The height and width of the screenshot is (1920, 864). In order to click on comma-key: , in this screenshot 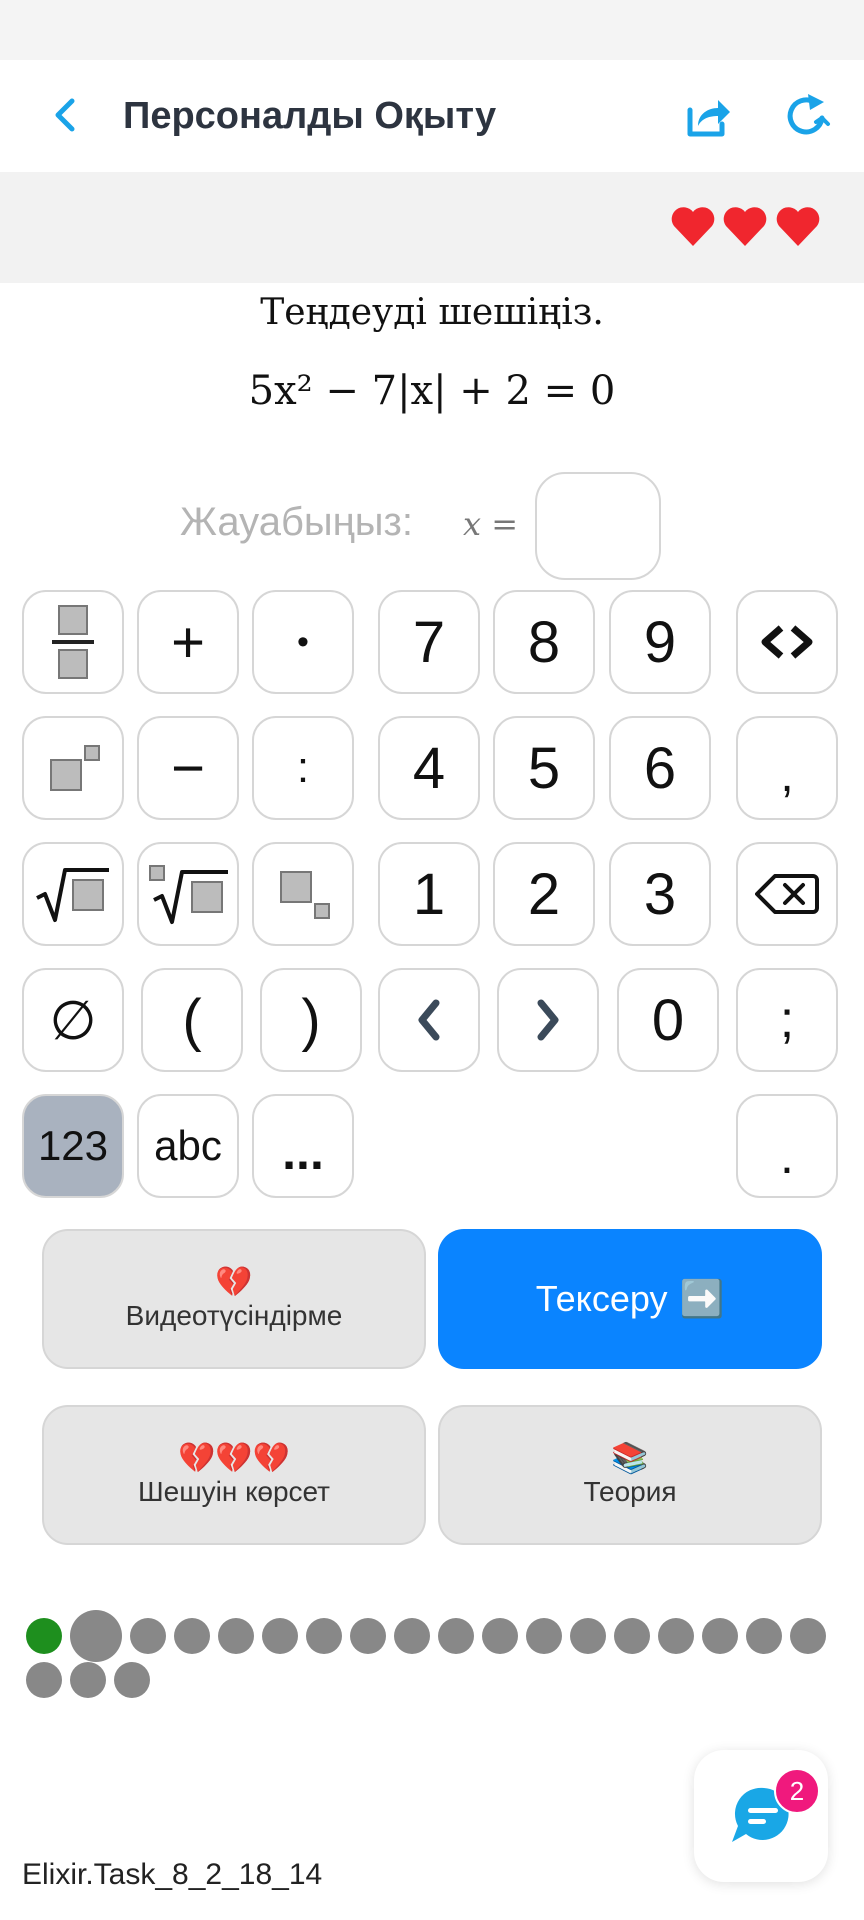, I will do `click(787, 768)`.